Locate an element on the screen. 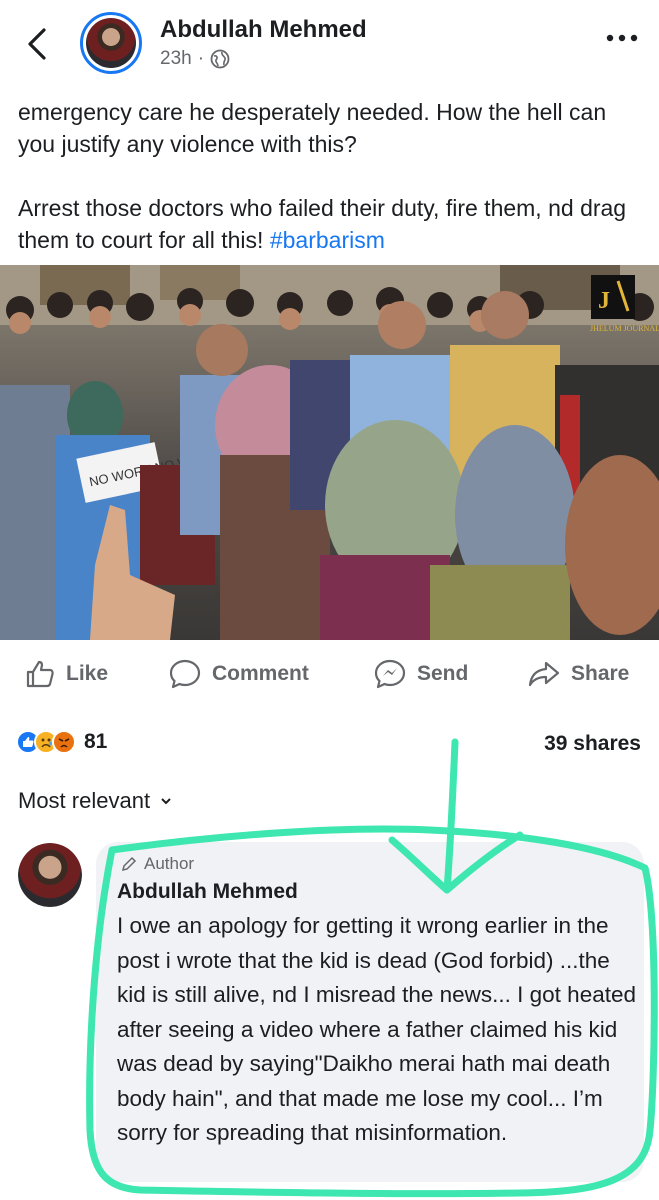  comment-bubble-icon is located at coordinates (185, 674).